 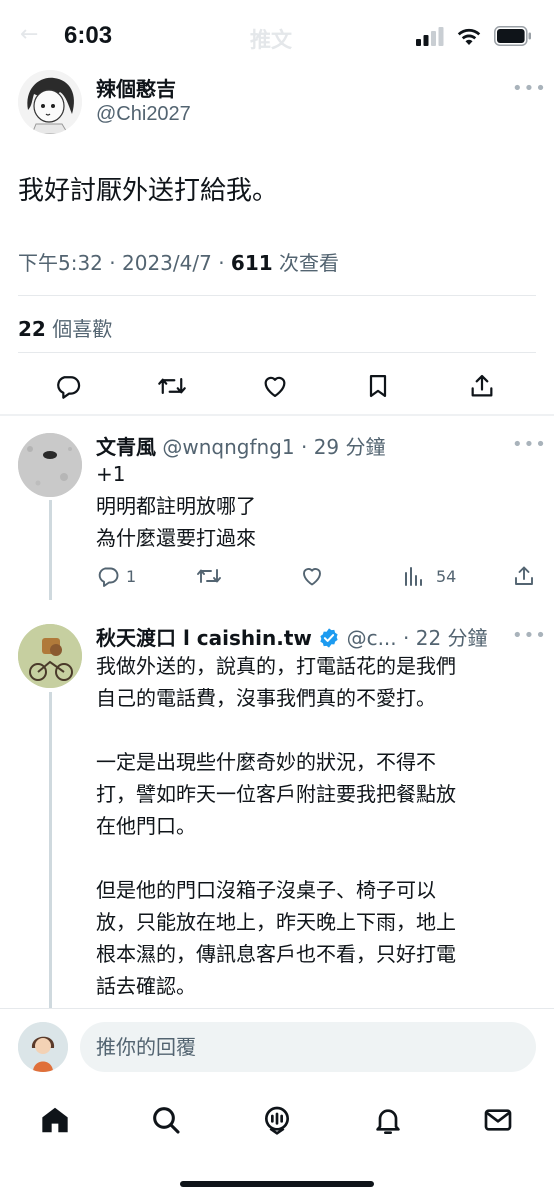 I want to click on home-icon, so click(x=55, y=1120).